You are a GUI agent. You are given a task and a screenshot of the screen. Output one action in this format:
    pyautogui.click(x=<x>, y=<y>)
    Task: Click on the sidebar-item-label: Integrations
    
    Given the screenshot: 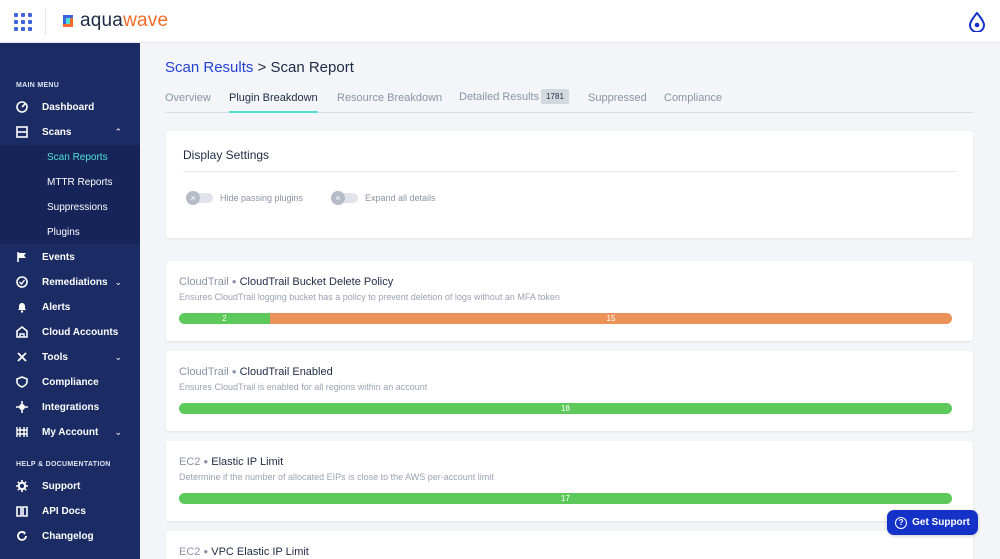 What is the action you would take?
    pyautogui.click(x=71, y=407)
    